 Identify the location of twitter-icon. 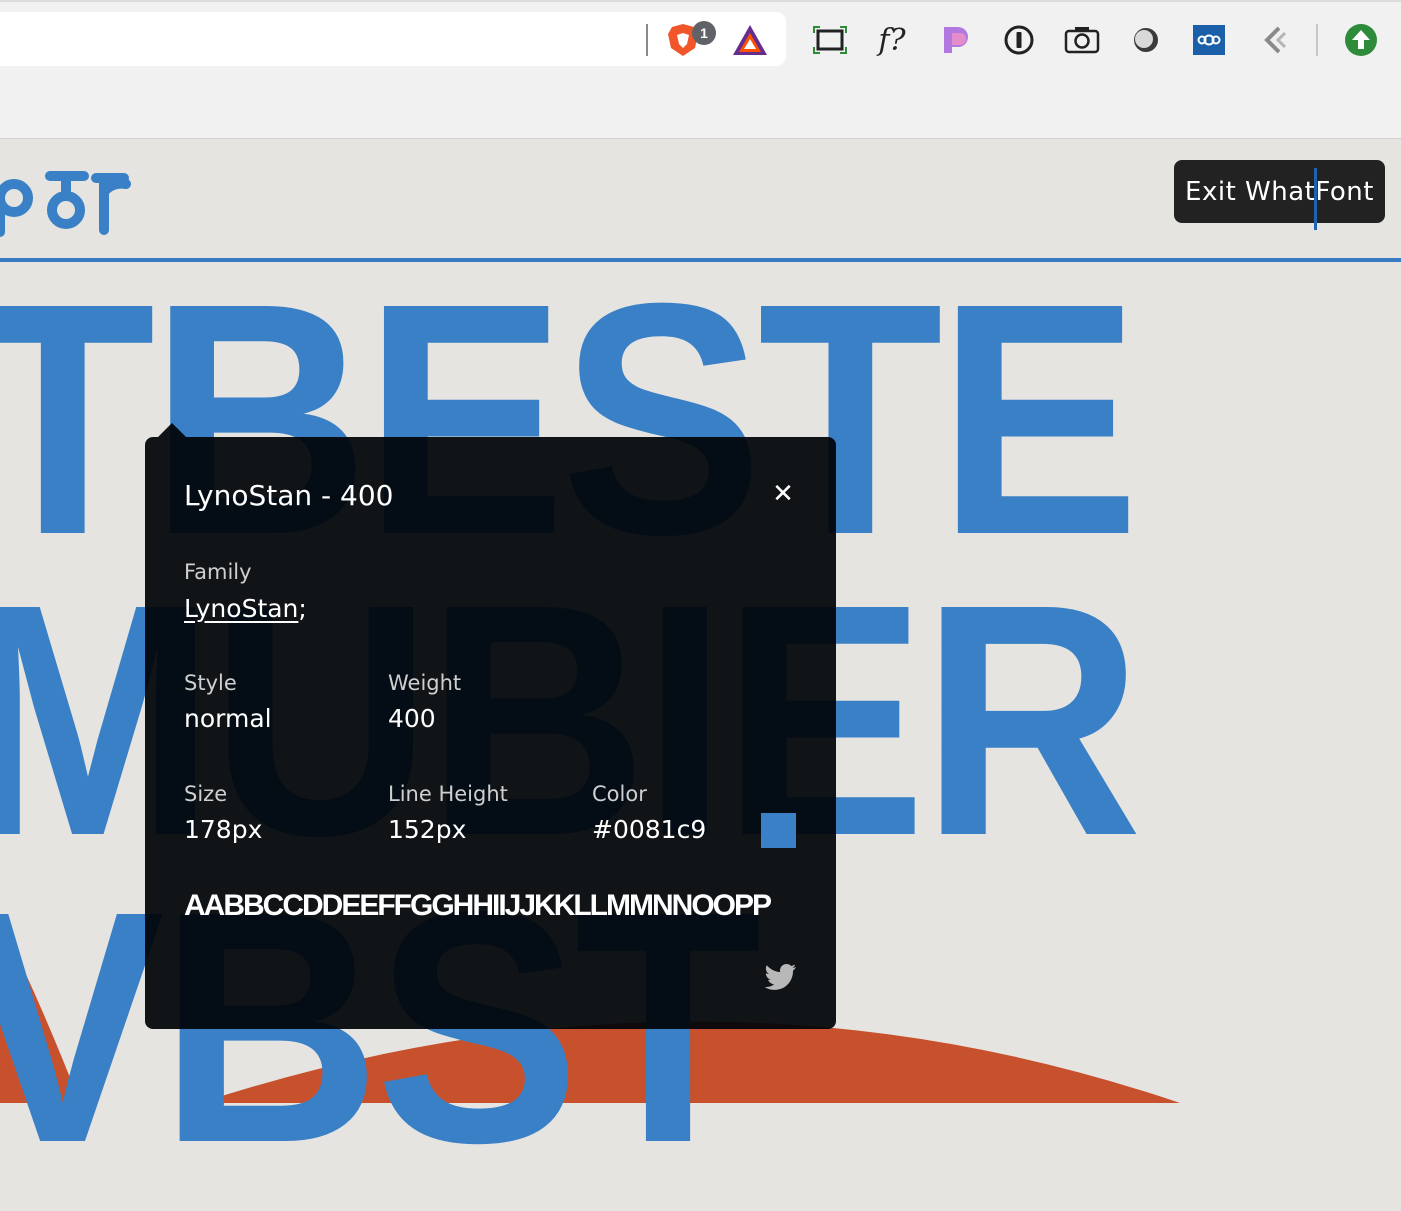
(781, 977).